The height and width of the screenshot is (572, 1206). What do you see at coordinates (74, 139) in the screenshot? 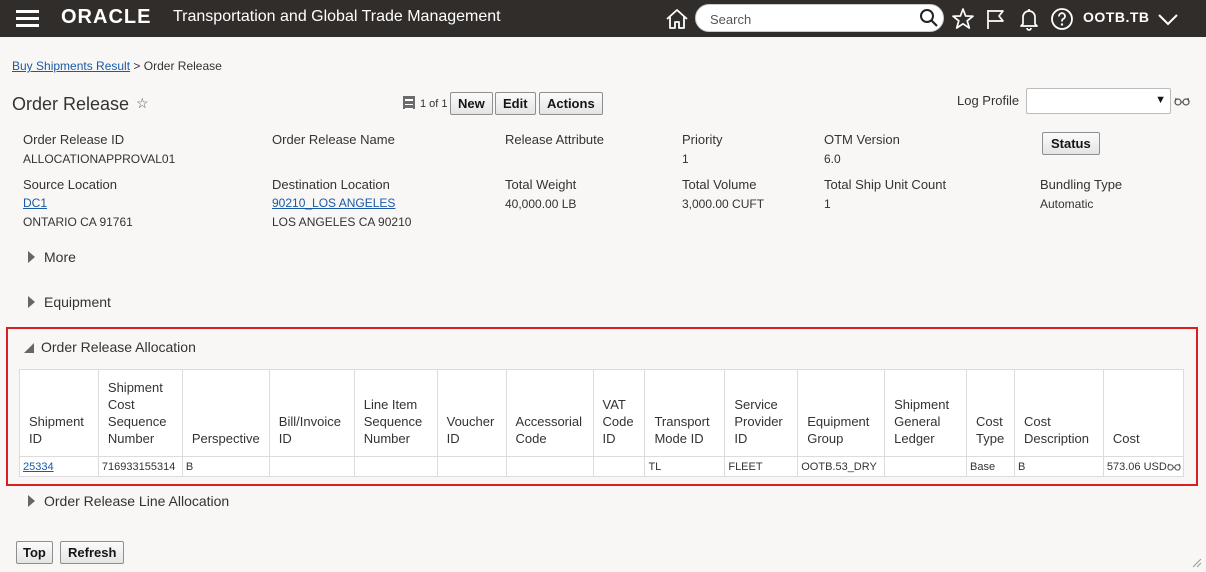
I see `order-release-id-label: Order Release ID` at bounding box center [74, 139].